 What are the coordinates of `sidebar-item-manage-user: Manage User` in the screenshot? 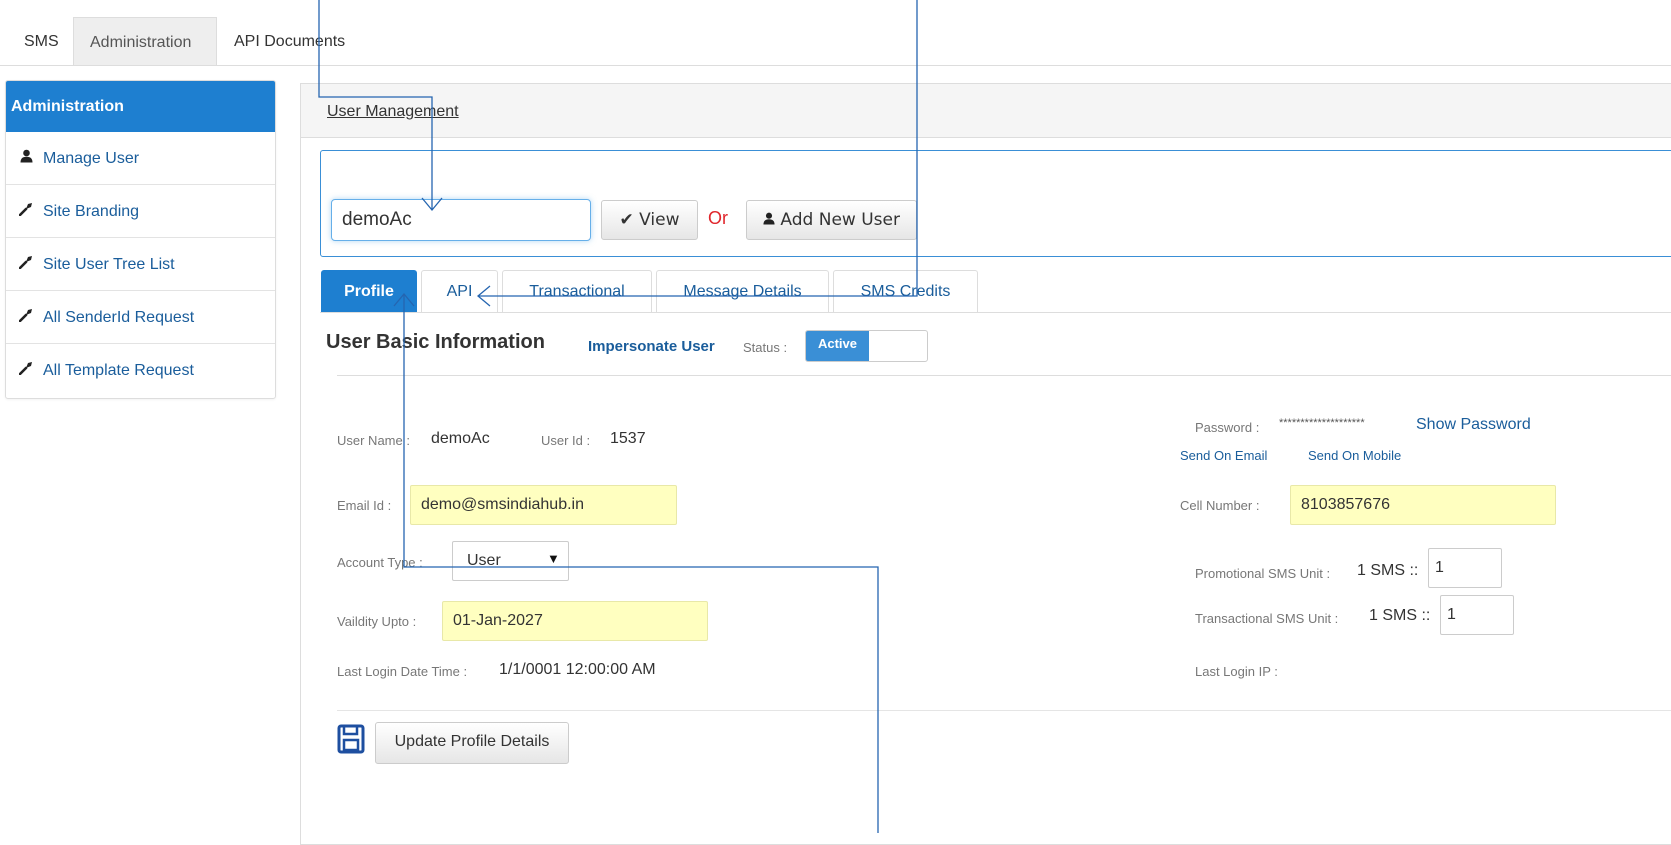 It's located at (140, 158).